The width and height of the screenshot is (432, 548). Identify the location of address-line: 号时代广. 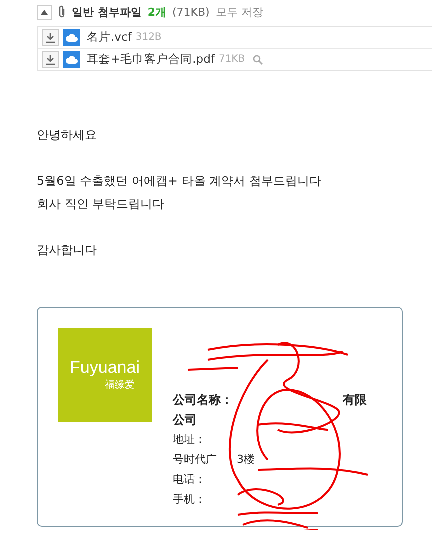
(195, 460).